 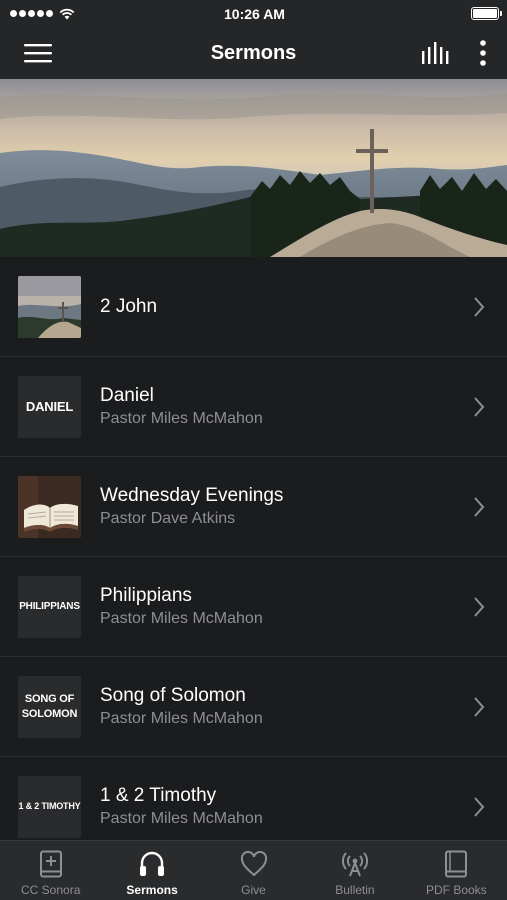 I want to click on now-playing-button, so click(x=436, y=53).